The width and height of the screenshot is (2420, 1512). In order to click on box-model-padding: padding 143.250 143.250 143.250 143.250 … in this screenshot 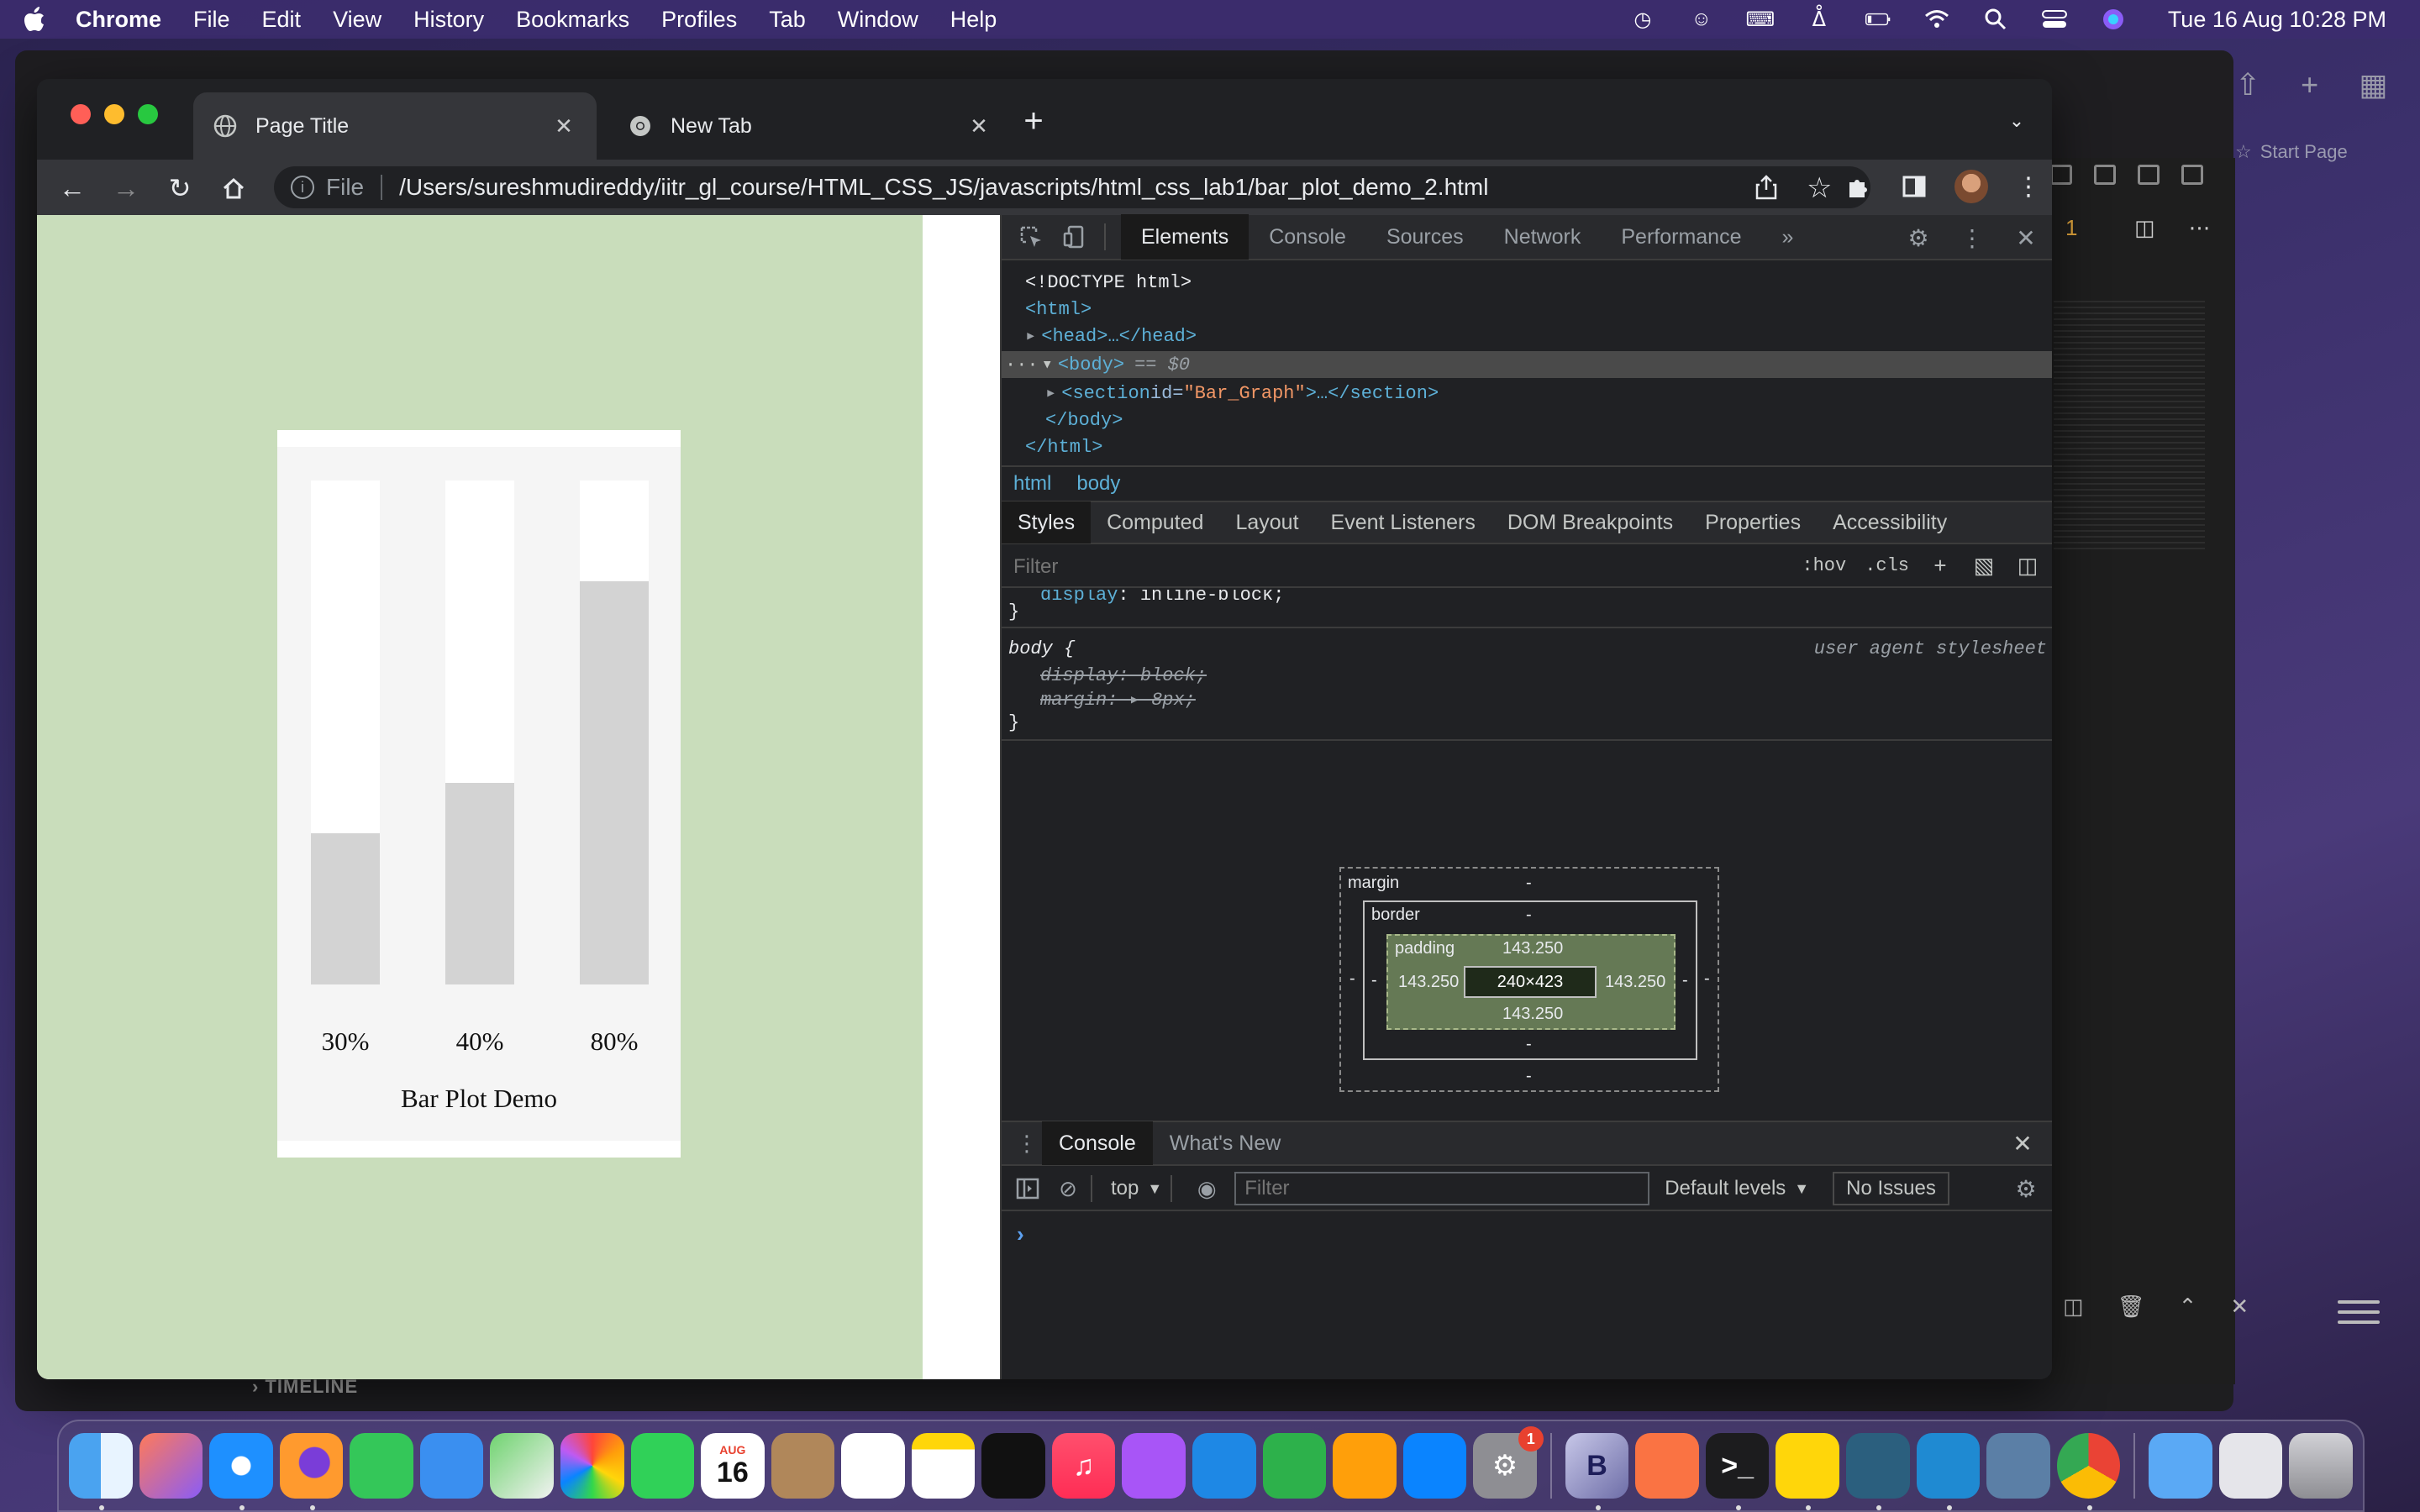, I will do `click(1531, 982)`.